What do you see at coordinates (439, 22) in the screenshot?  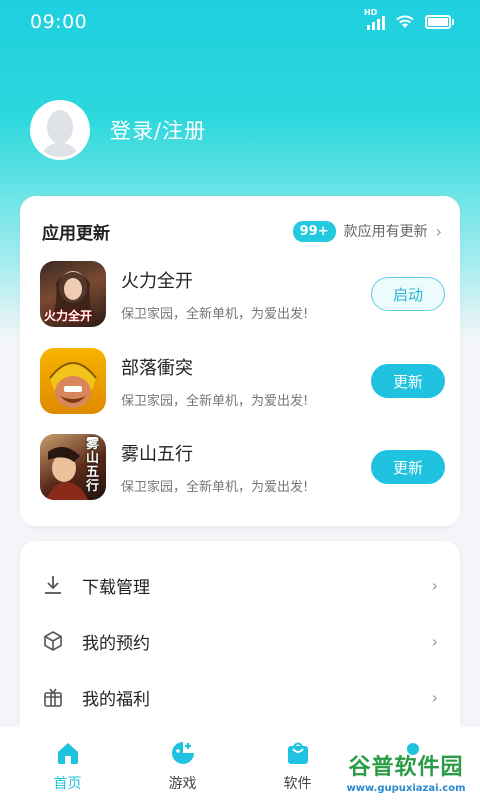 I see `battery-icon` at bounding box center [439, 22].